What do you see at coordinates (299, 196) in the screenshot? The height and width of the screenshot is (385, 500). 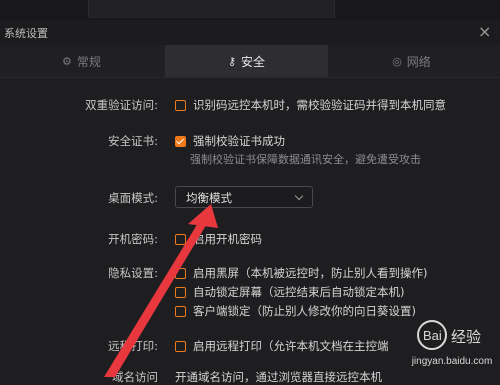 I see `chevron-down-icon` at bounding box center [299, 196].